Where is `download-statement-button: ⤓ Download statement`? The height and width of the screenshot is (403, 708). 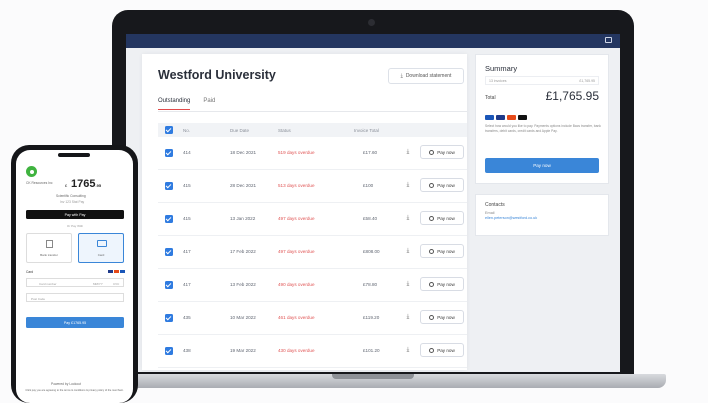
download-statement-button: ⤓ Download statement is located at coordinates (426, 76).